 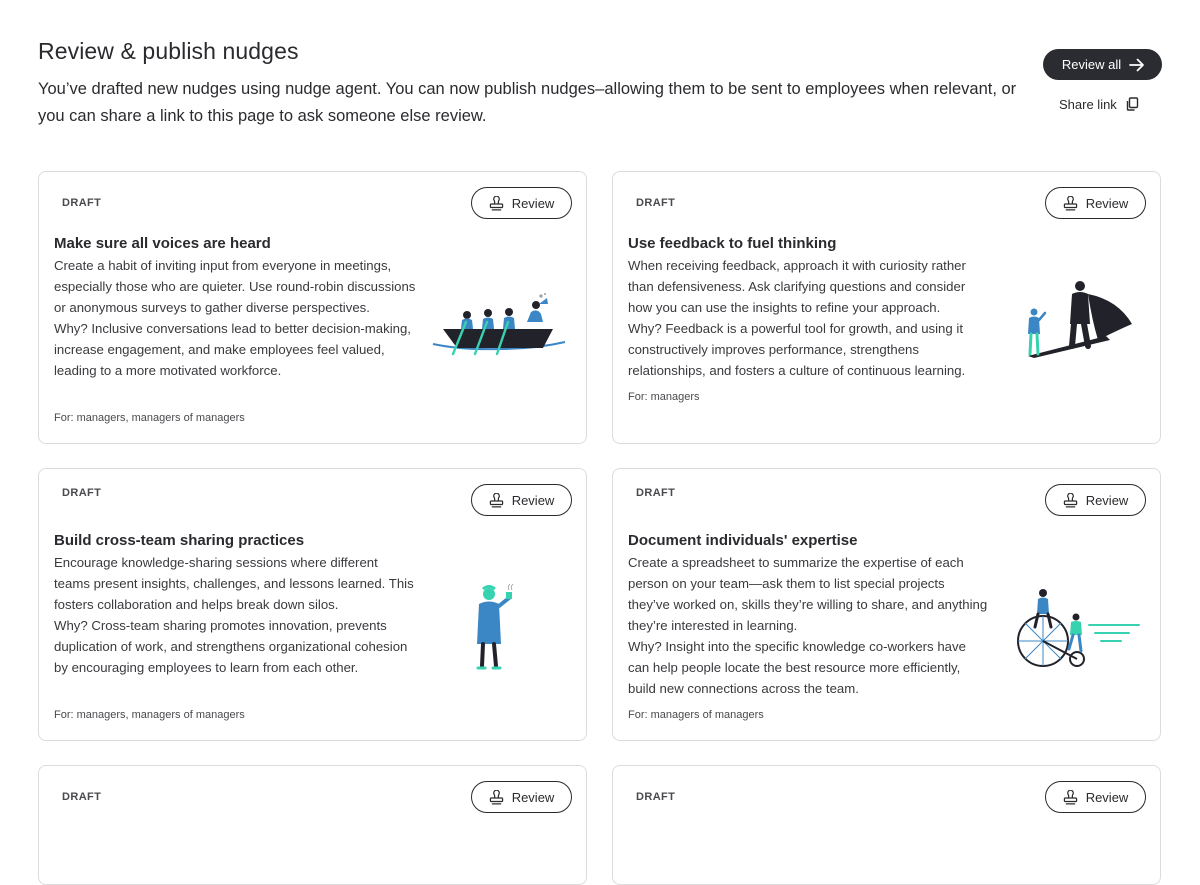 I want to click on nudge-title: Document individuals' expertise, so click(x=743, y=540).